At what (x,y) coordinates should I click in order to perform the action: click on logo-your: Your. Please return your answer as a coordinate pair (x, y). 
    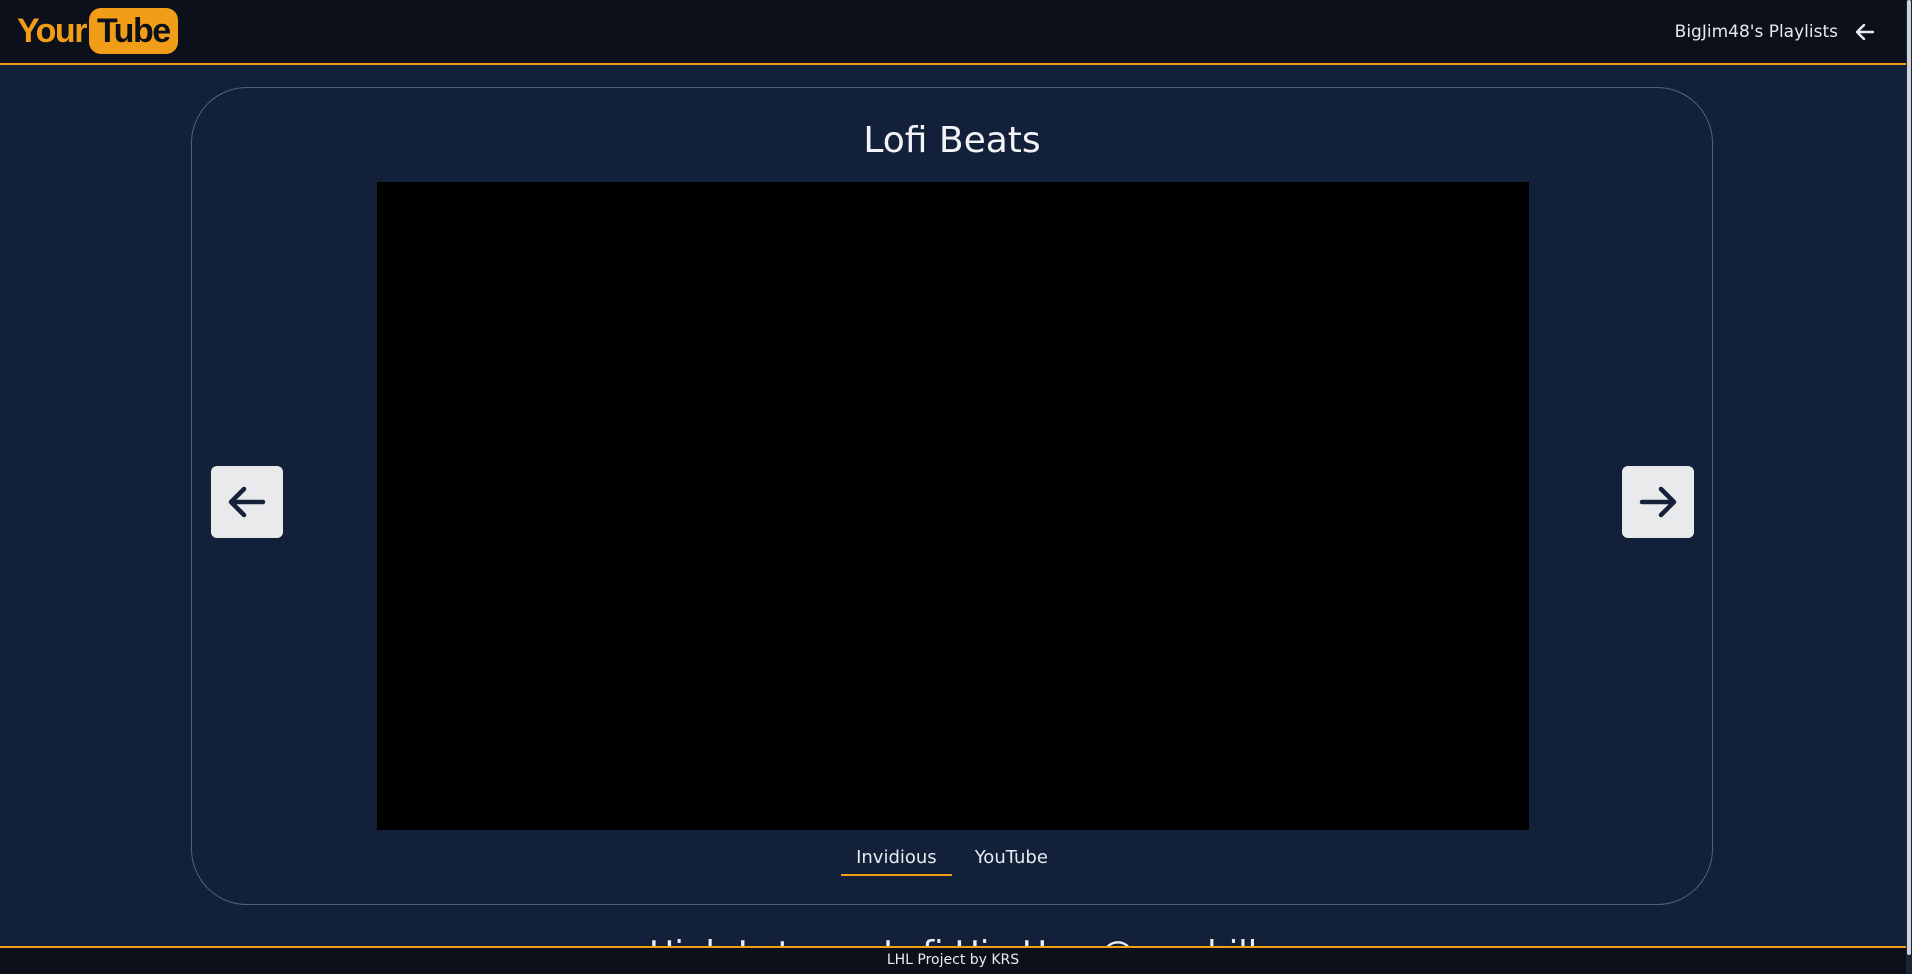
    Looking at the image, I should click on (52, 30).